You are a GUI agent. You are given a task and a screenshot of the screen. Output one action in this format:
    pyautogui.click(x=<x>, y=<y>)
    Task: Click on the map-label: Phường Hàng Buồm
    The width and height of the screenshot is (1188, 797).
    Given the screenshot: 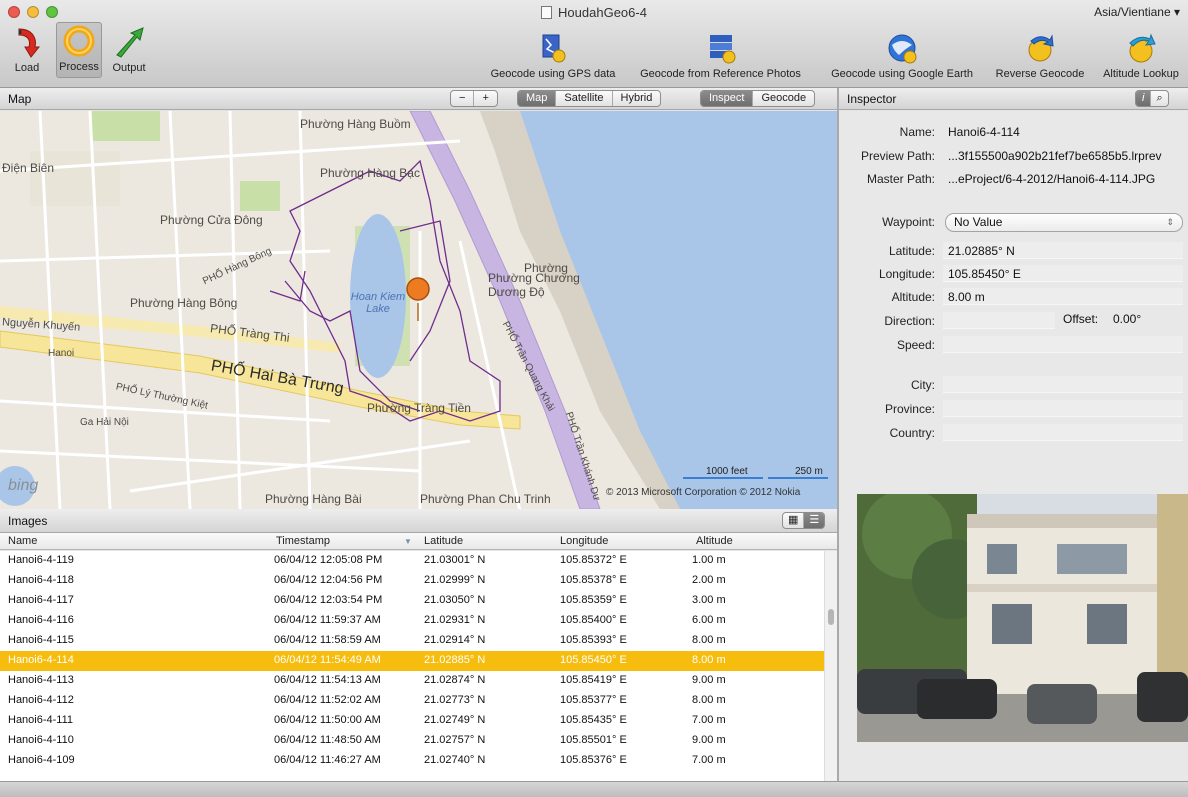 What is the action you would take?
    pyautogui.click(x=355, y=124)
    